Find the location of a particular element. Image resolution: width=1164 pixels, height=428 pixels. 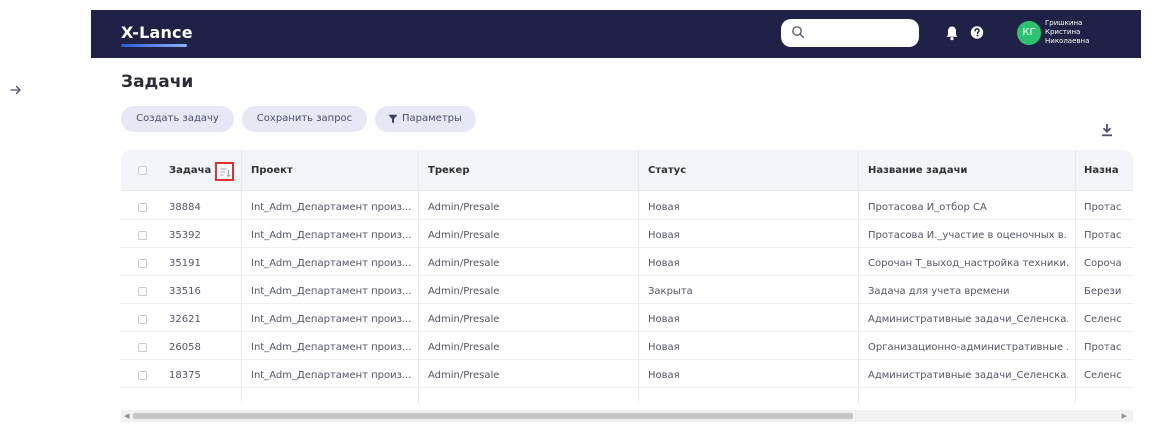

column-header-task: Задача is located at coordinates (190, 170).